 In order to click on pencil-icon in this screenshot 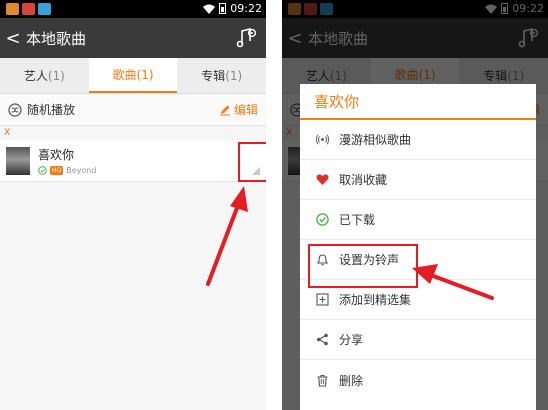, I will do `click(224, 110)`.